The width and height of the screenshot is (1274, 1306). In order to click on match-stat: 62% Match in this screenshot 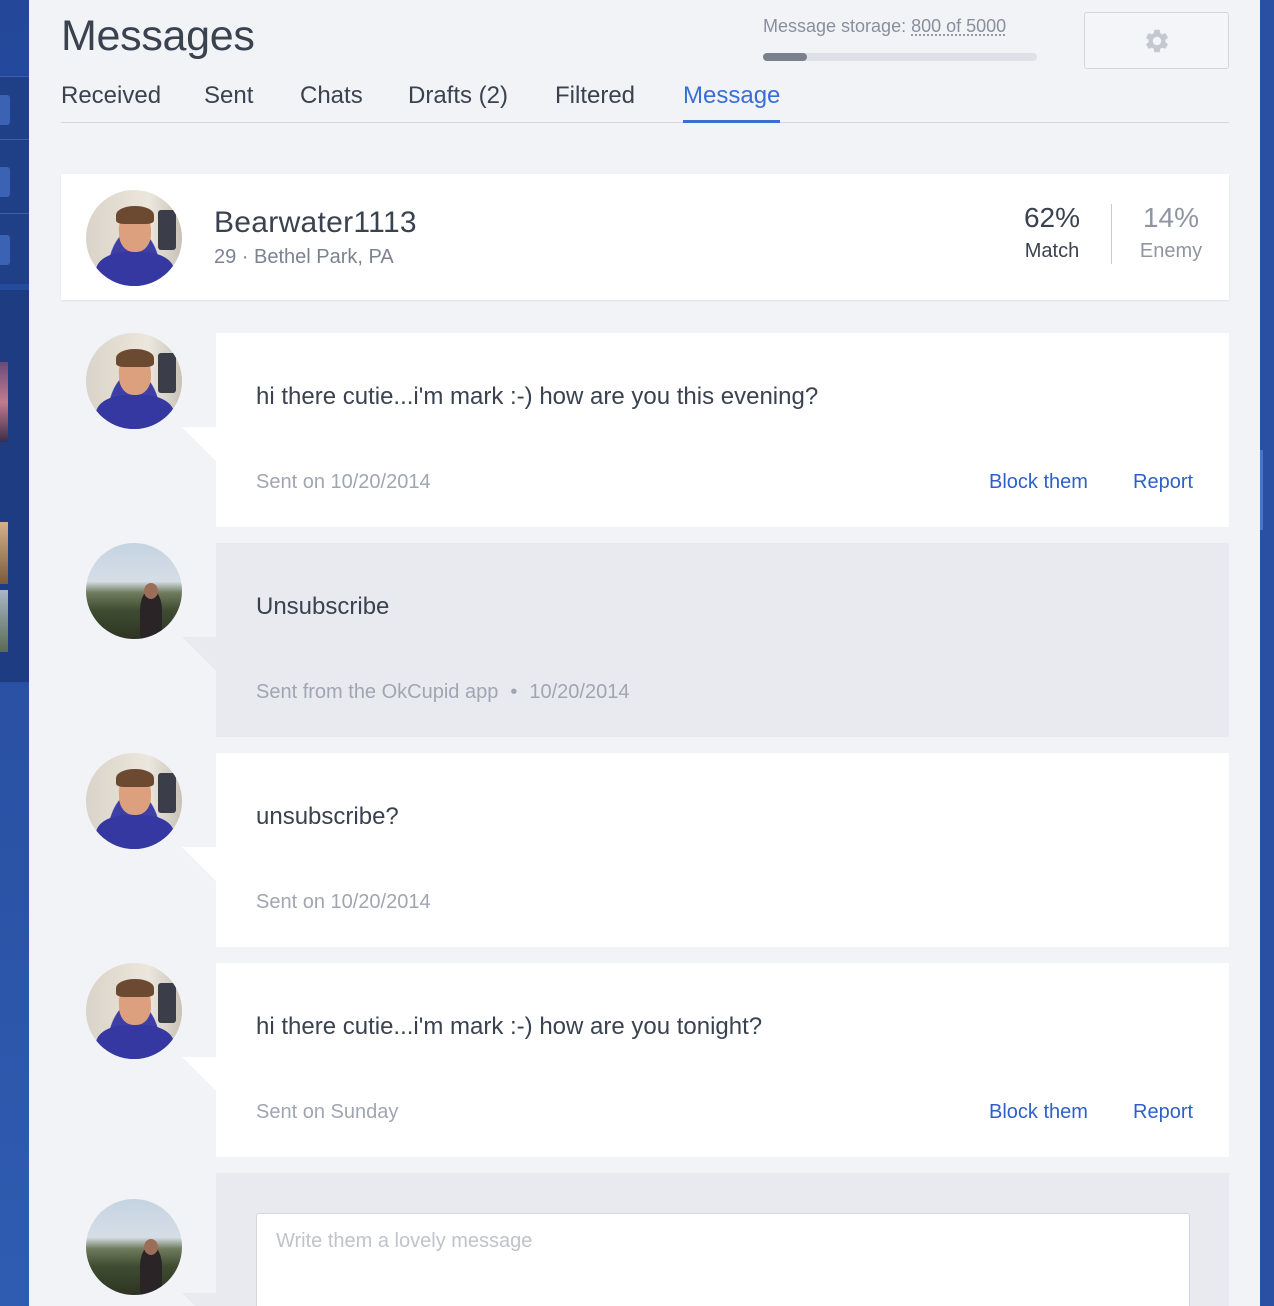, I will do `click(1052, 232)`.